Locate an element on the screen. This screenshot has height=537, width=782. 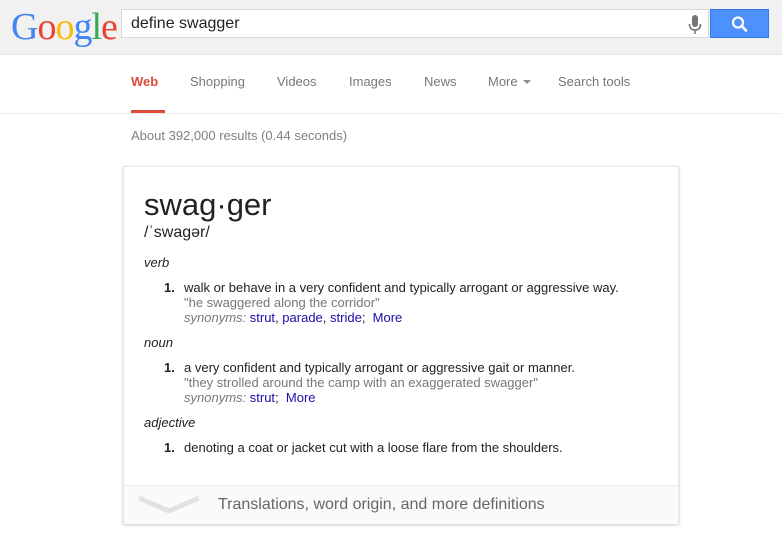
tab-images: Images is located at coordinates (370, 81).